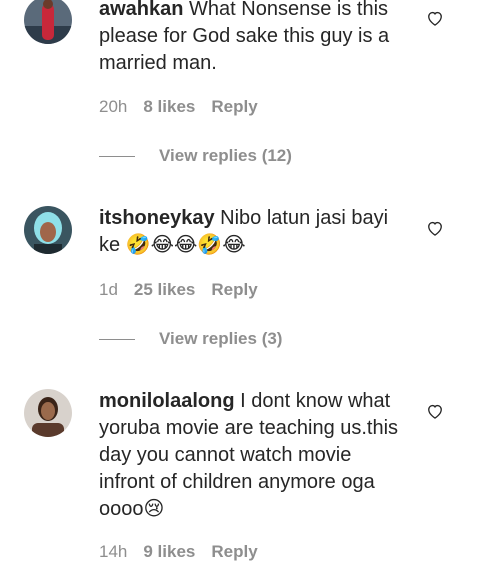 This screenshot has width=480, height=562. Describe the element at coordinates (164, 289) in the screenshot. I see `like-count: 25 likes` at that location.